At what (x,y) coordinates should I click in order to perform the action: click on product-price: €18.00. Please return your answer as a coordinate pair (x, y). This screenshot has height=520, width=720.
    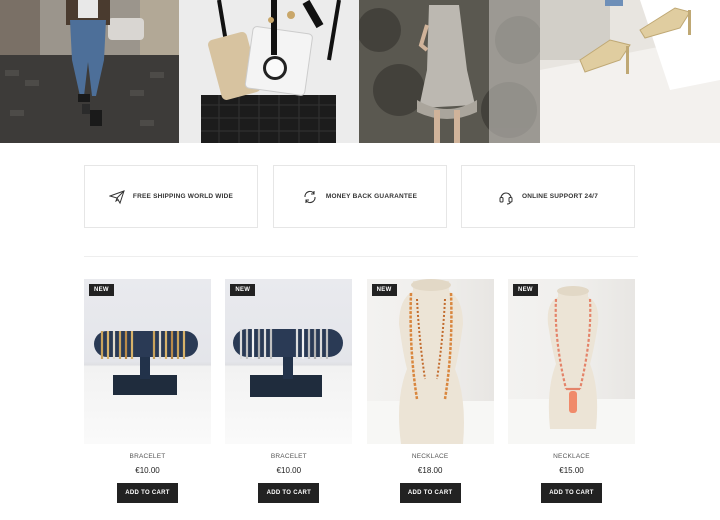
    Looking at the image, I should click on (430, 470).